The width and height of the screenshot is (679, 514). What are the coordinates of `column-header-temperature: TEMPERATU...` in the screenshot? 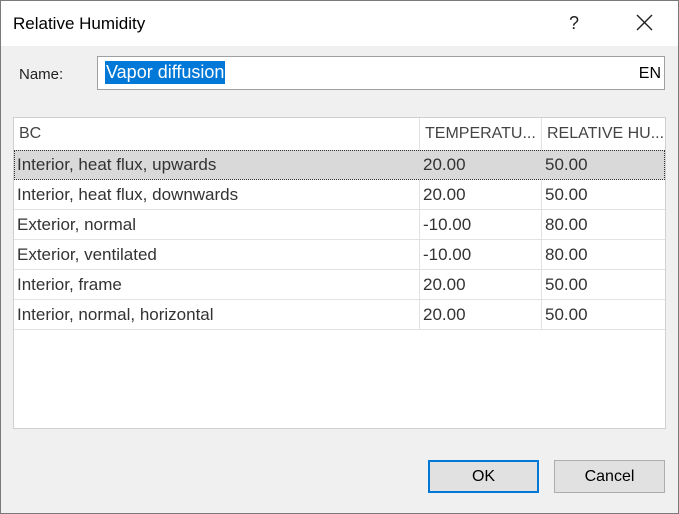 It's located at (481, 134).